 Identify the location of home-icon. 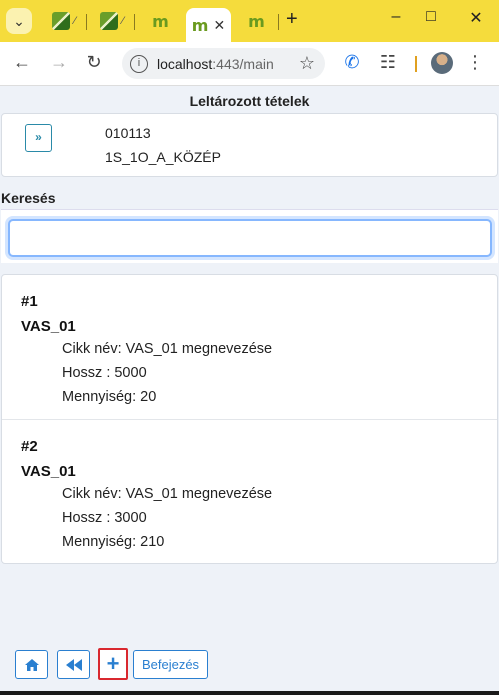
(31, 665).